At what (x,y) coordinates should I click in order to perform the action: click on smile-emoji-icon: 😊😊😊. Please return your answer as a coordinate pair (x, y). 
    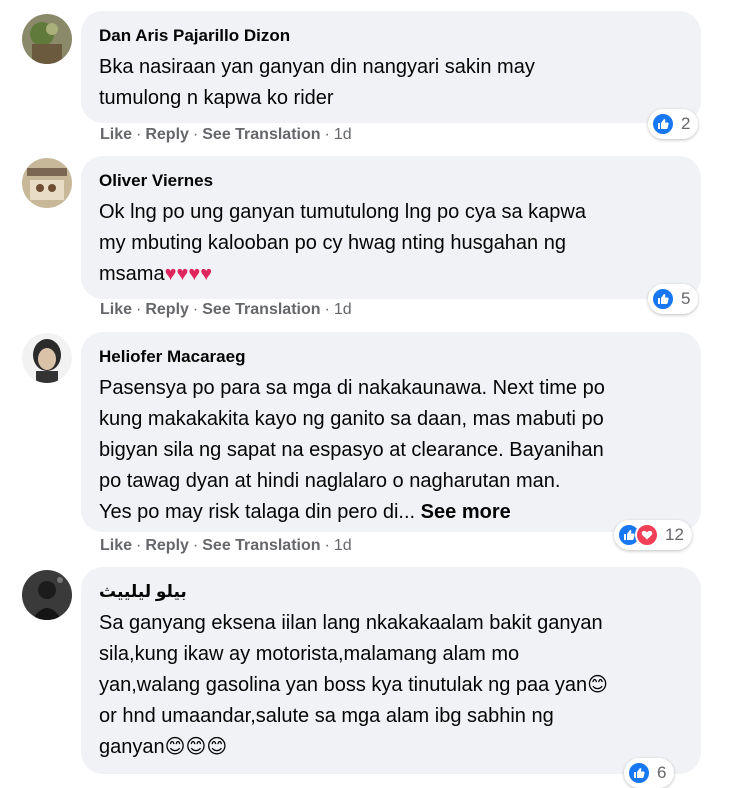
    Looking at the image, I should click on (196, 747).